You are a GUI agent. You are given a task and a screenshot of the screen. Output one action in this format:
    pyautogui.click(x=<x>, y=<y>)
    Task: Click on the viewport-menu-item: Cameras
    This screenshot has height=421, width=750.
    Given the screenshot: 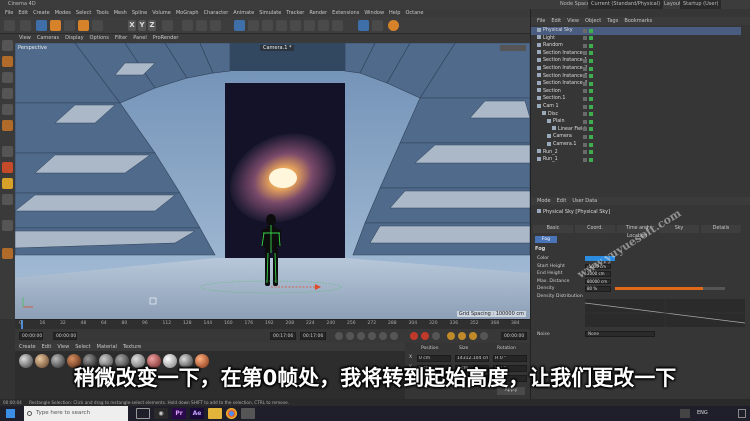 What is the action you would take?
    pyautogui.click(x=48, y=38)
    